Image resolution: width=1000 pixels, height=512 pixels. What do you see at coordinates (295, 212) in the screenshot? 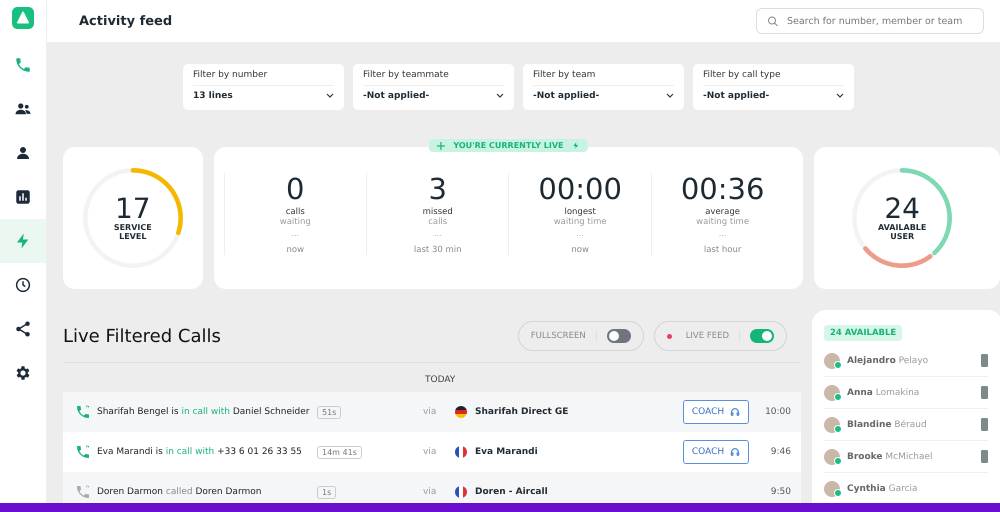
I see `stat-label: calls` at bounding box center [295, 212].